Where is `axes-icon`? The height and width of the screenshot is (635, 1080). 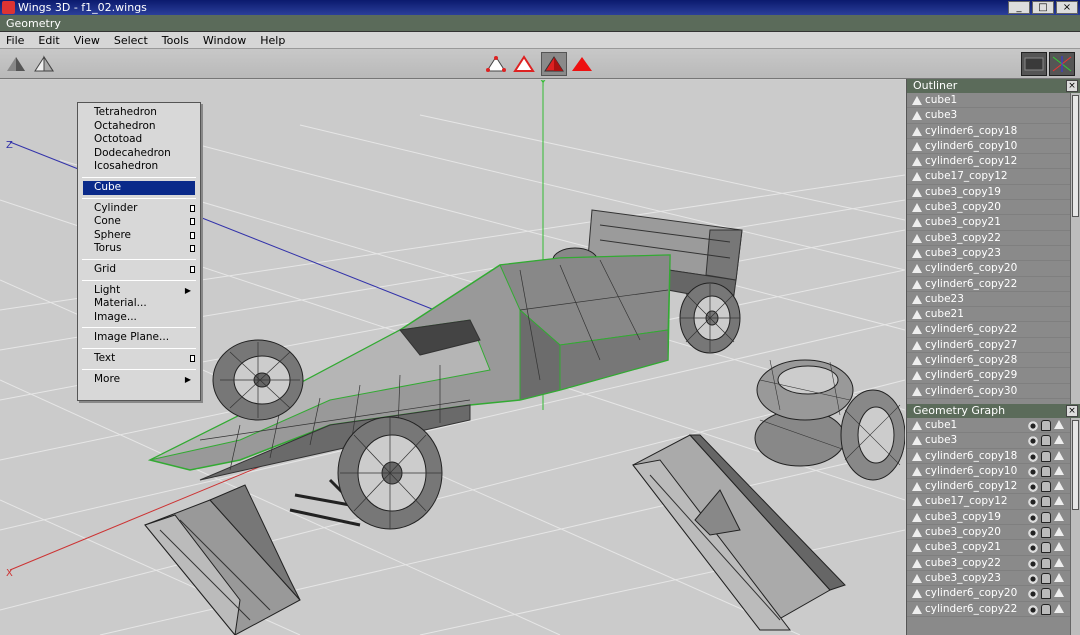 axes-icon is located at coordinates (1062, 64).